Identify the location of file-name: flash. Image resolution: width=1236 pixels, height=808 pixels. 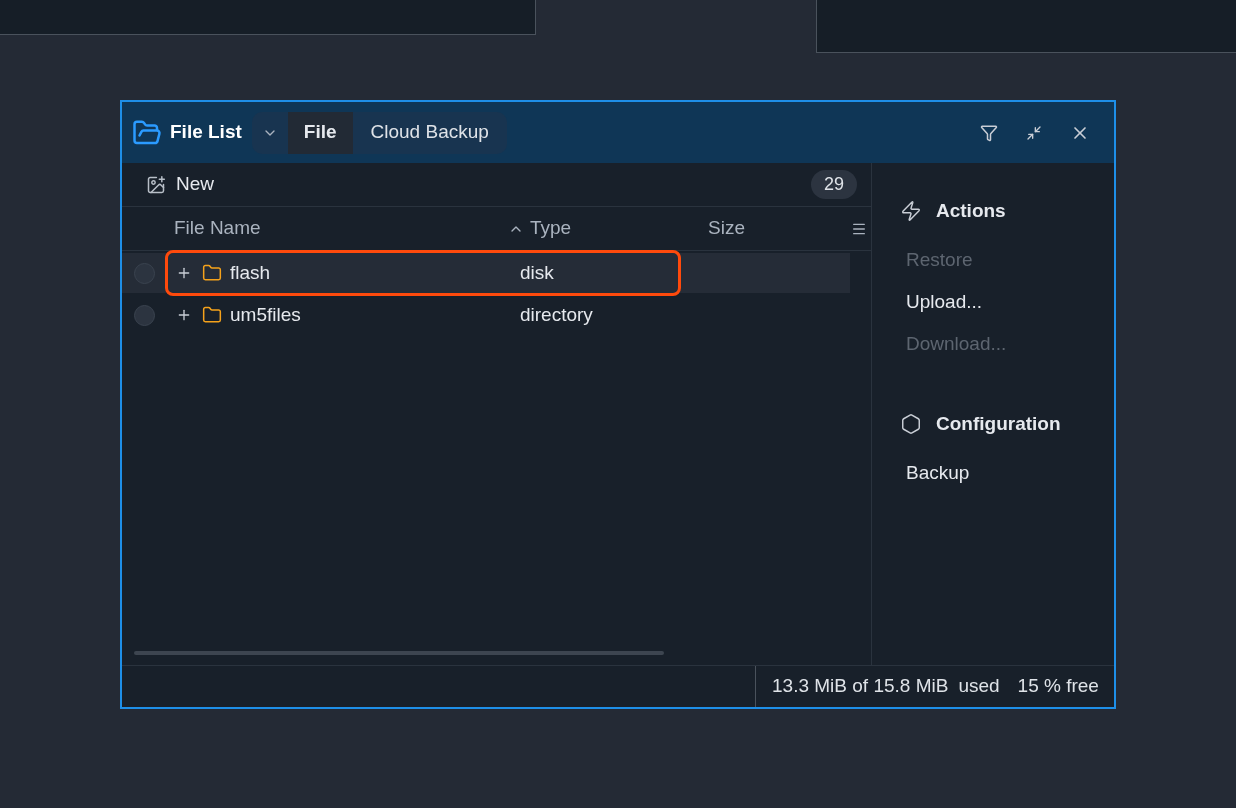
(251, 272).